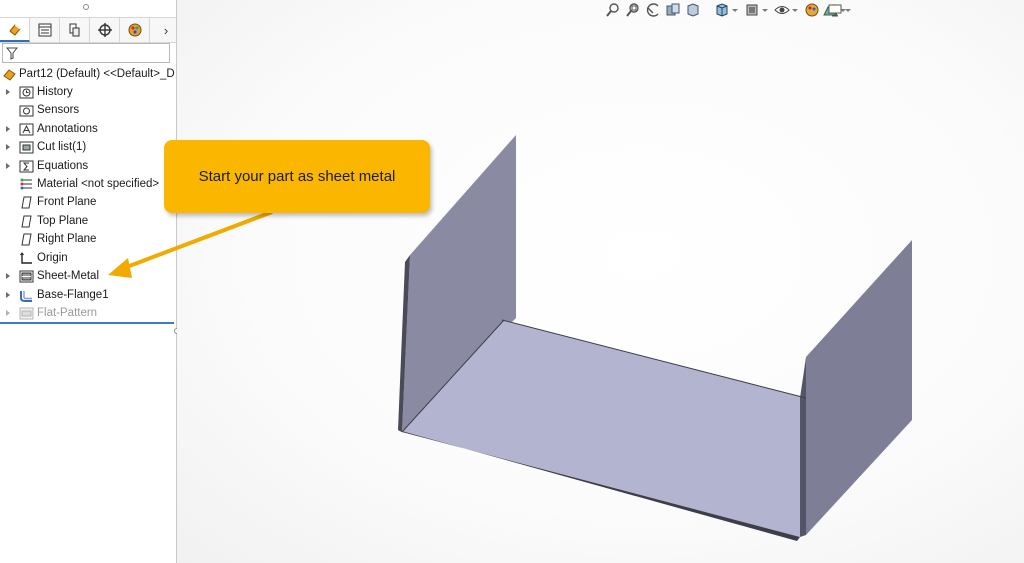 This screenshot has width=1024, height=563. I want to click on right-flange-edge, so click(803, 447).